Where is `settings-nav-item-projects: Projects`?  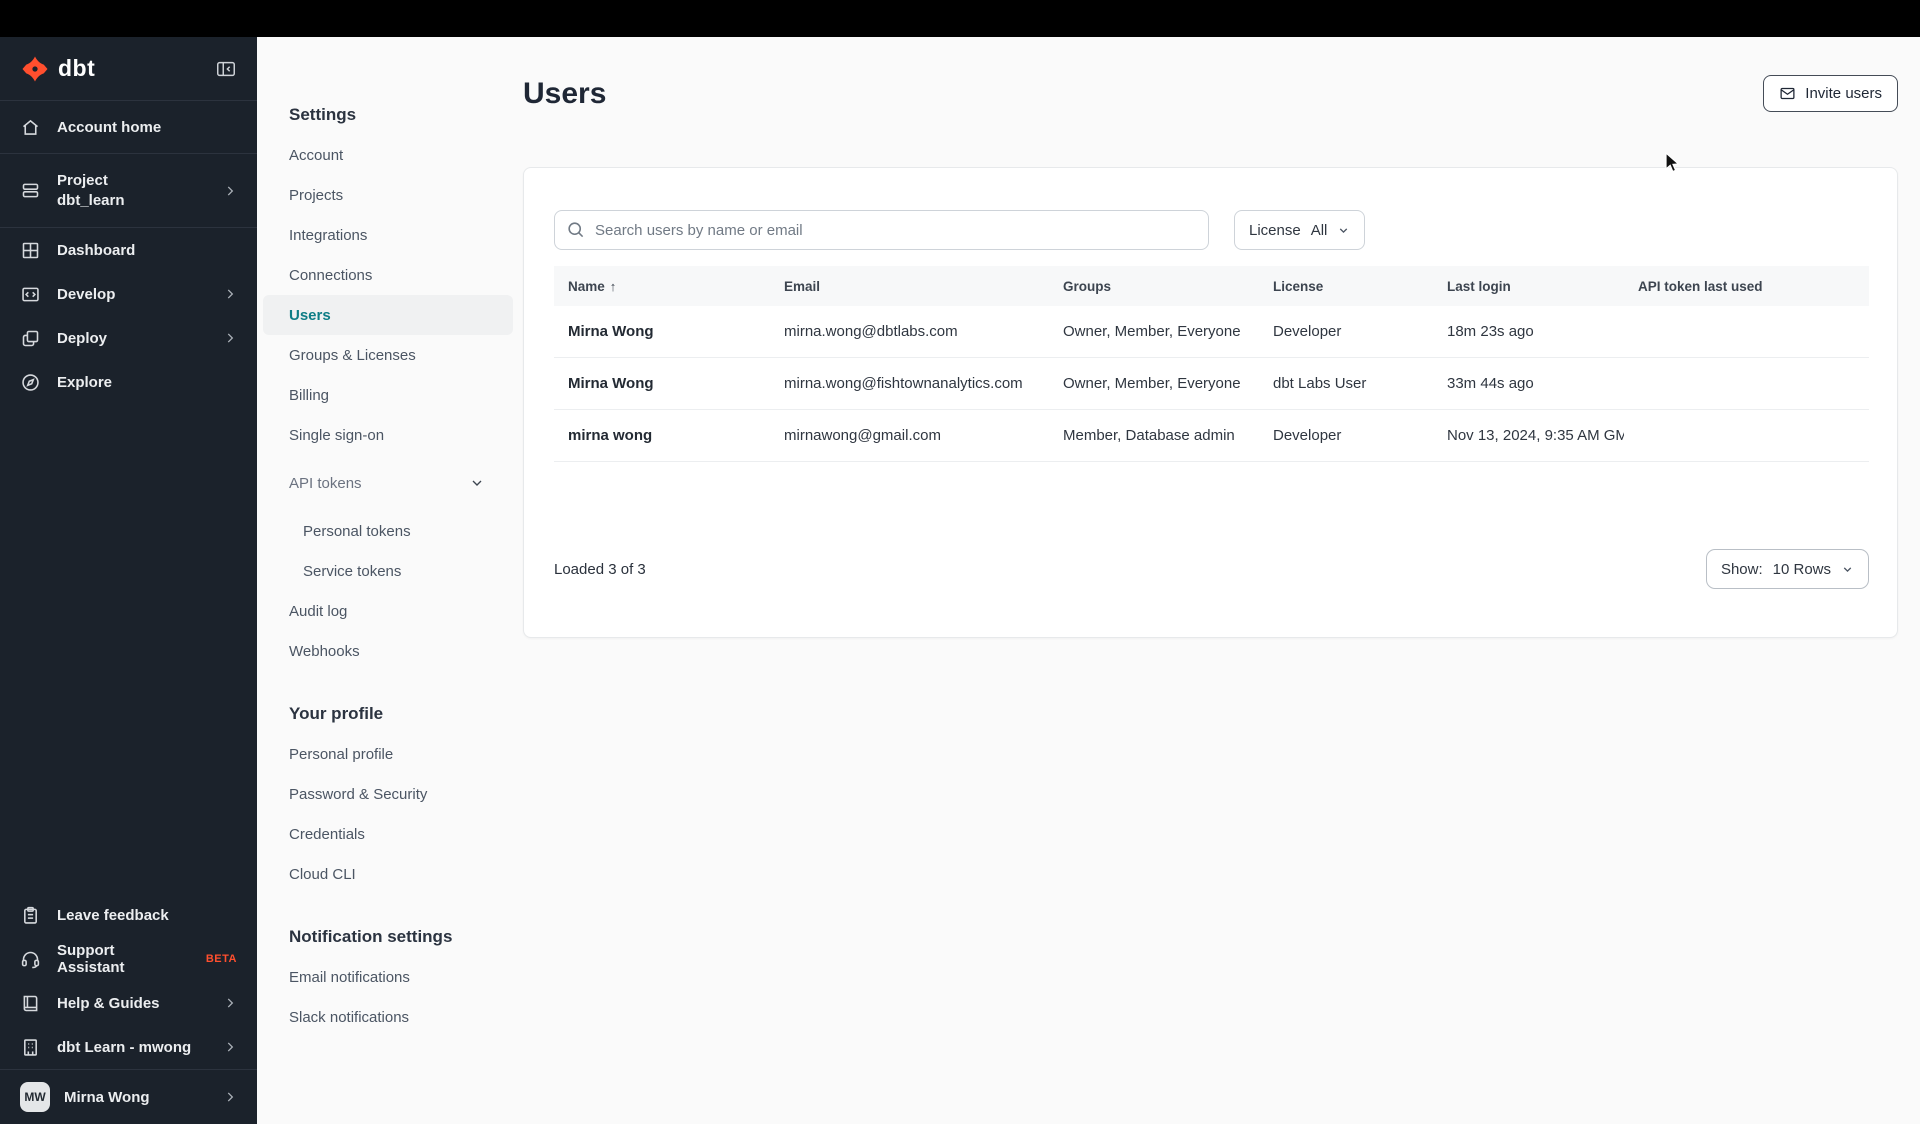
settings-nav-item-projects: Projects is located at coordinates (385, 195).